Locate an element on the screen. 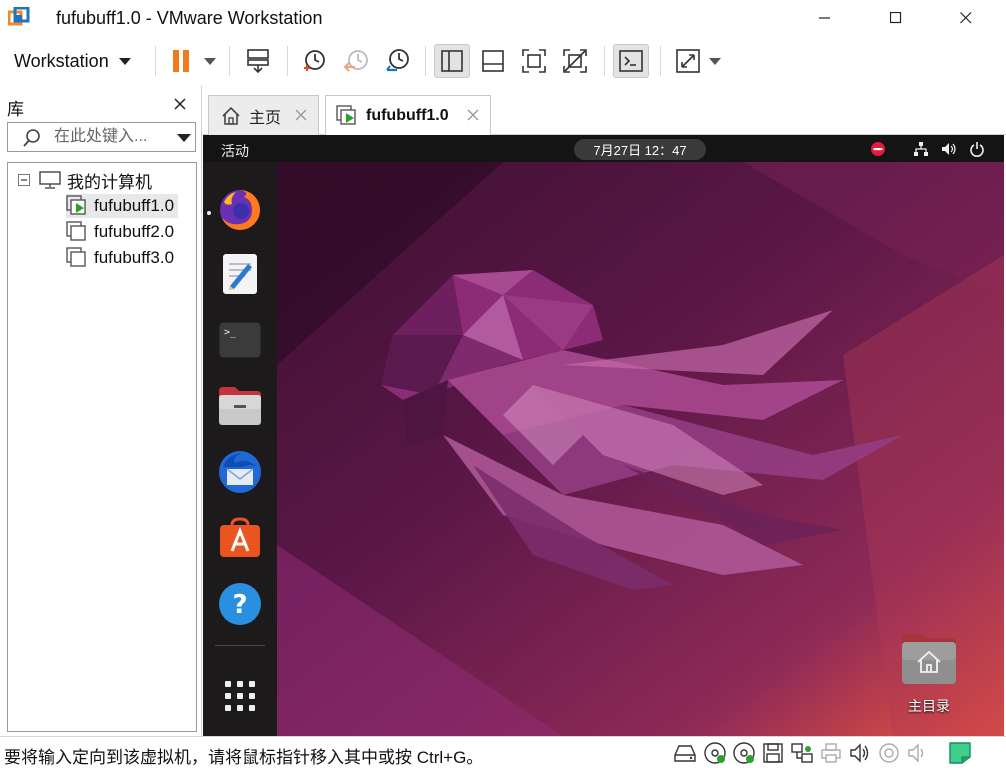 This screenshot has width=1006, height=768. view-thumbnail-icon is located at coordinates (493, 61).